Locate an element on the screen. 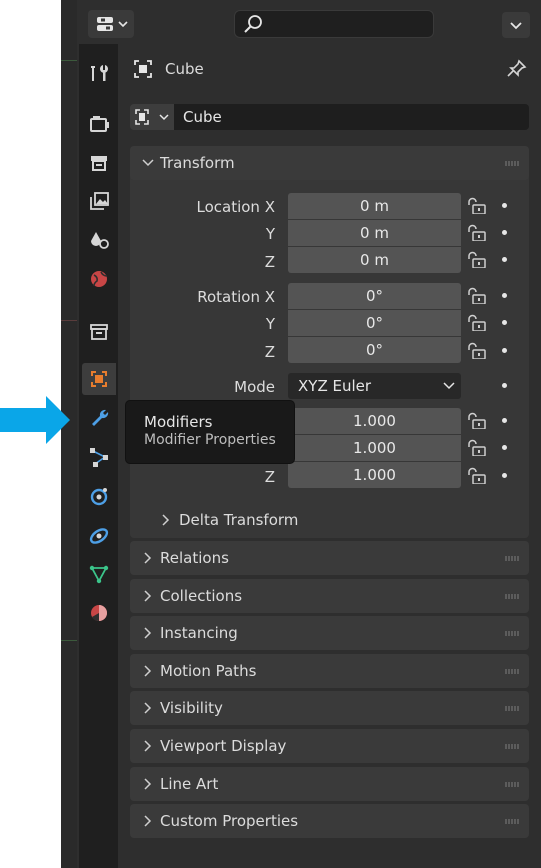 This screenshot has height=868, width=541. section-title: Visibility is located at coordinates (191, 708).